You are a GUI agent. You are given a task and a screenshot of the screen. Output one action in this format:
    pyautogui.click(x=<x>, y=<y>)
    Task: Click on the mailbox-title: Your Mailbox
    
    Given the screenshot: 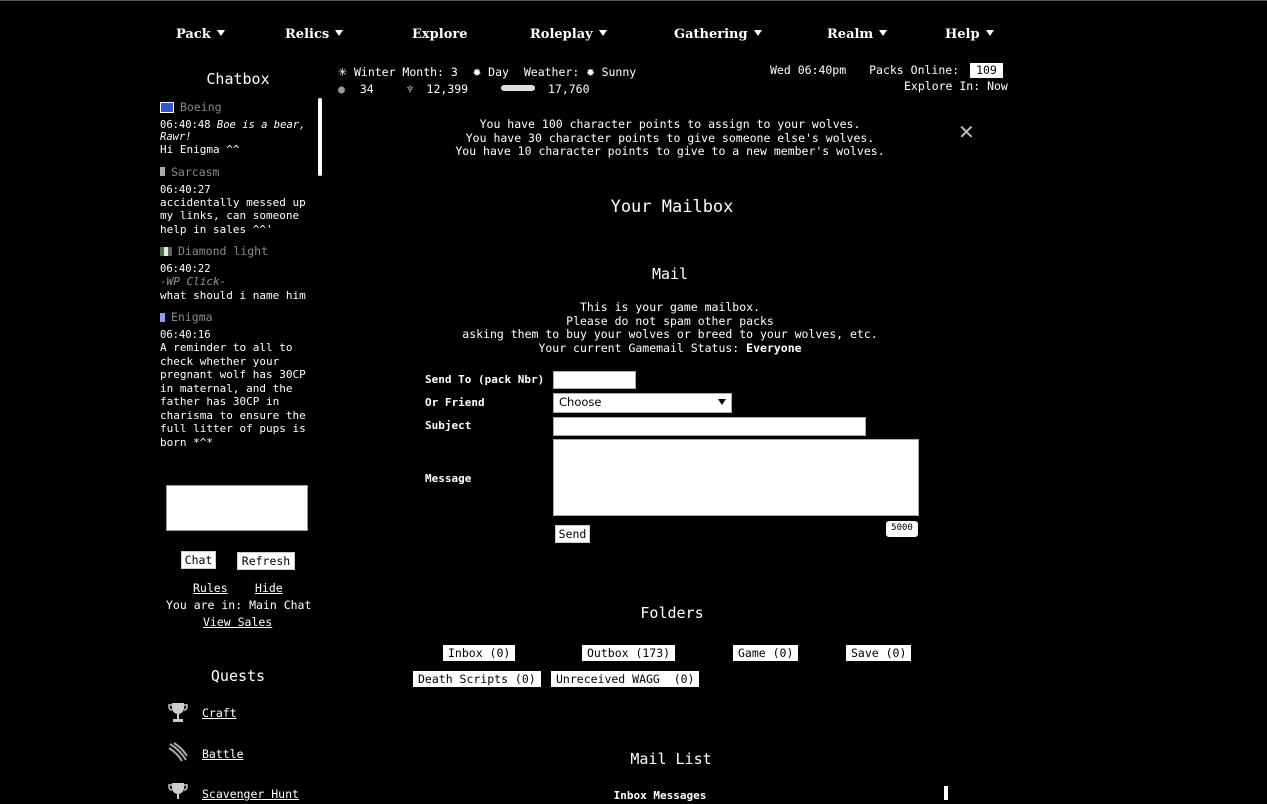 What is the action you would take?
    pyautogui.click(x=672, y=207)
    